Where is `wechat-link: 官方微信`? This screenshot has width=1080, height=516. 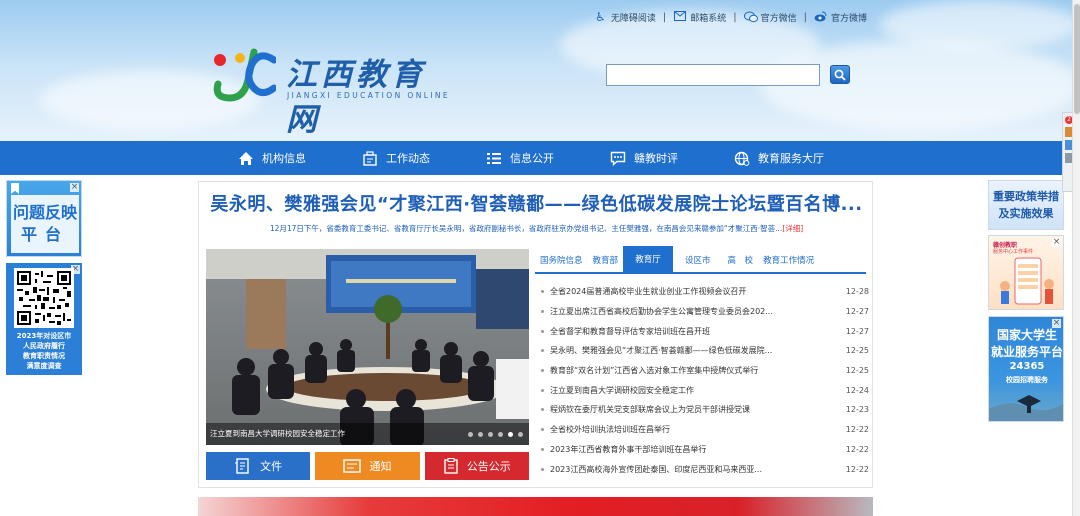
wechat-link: 官方微信 is located at coordinates (770, 17).